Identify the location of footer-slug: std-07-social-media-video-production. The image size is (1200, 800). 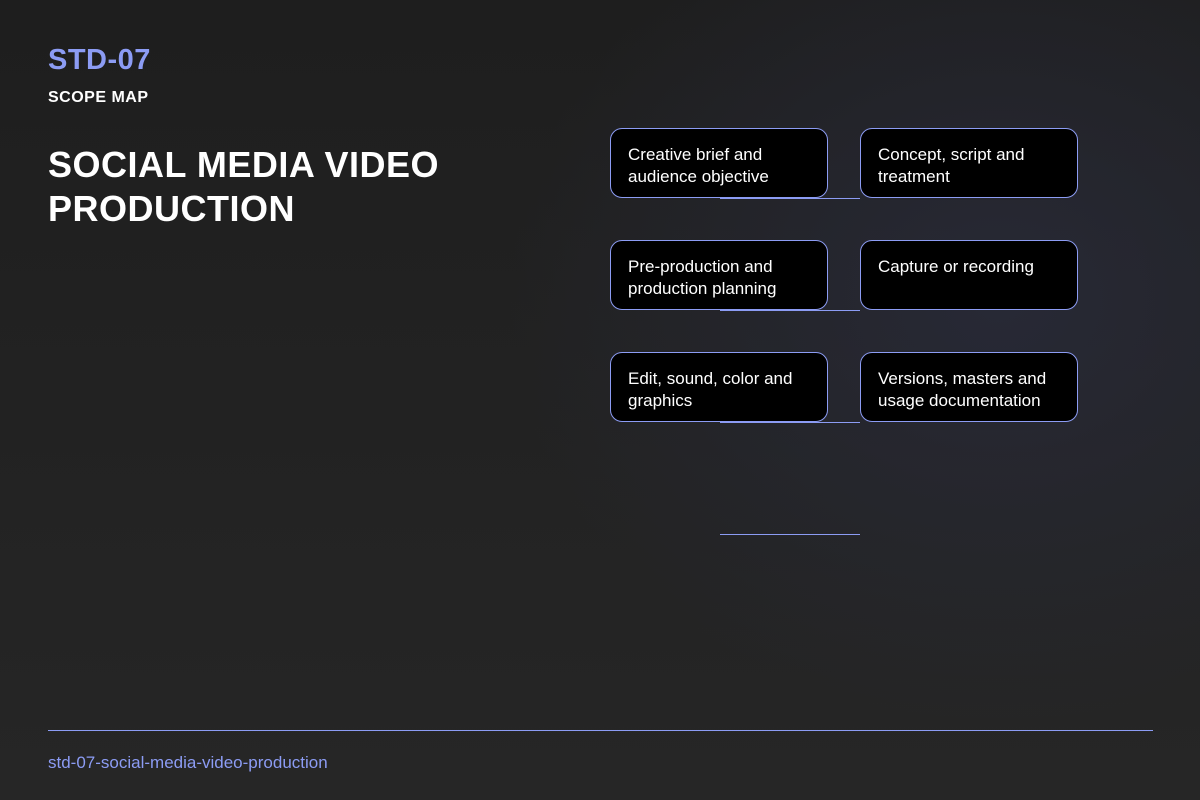
(188, 762).